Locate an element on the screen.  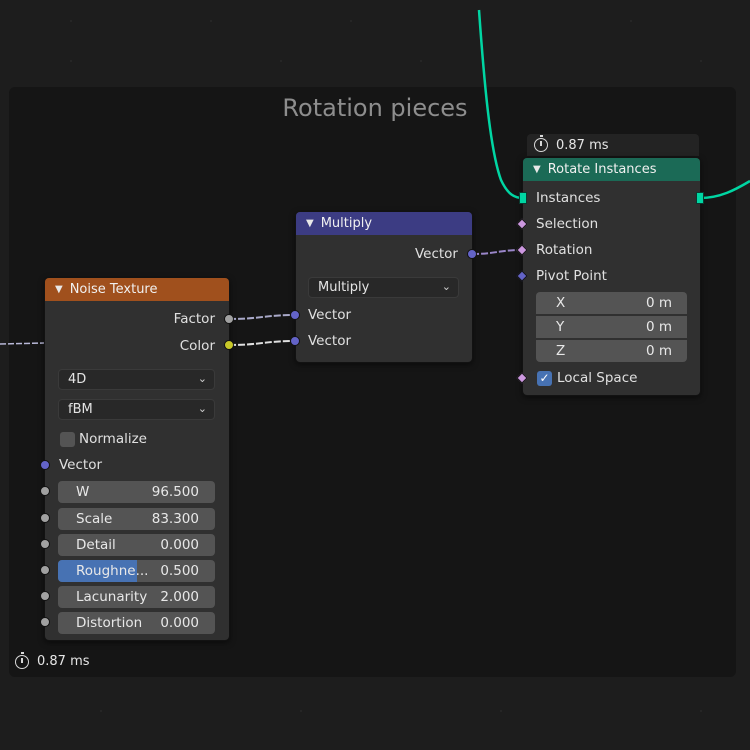
operation-dropdown: Multiply ⌄ is located at coordinates (383, 287).